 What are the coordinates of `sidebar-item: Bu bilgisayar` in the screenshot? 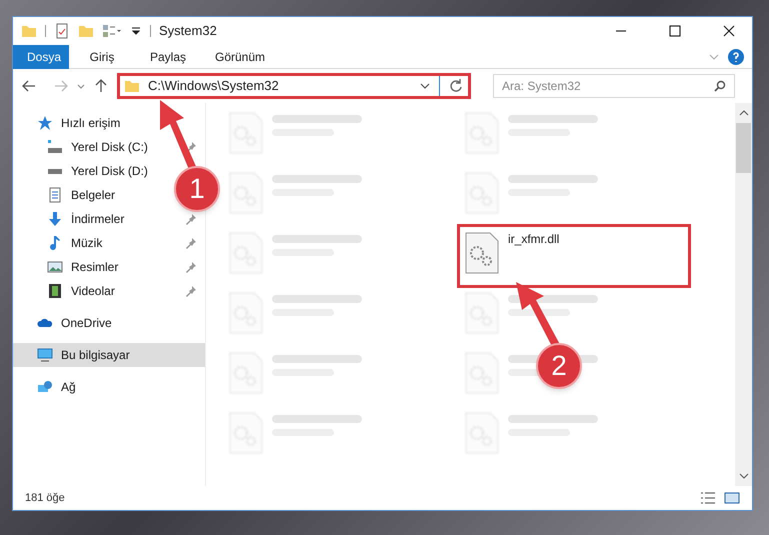 It's located at (109, 355).